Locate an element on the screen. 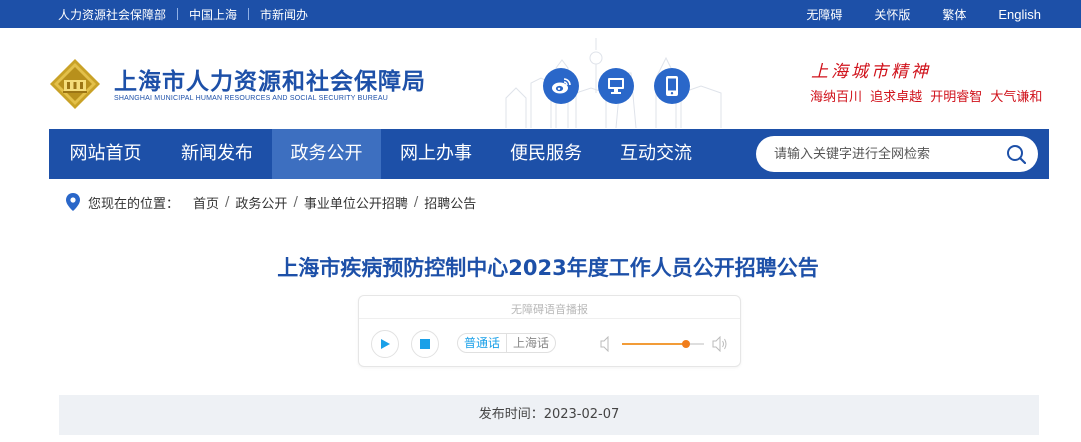 This screenshot has height=442, width=1081. breadcrumb-home: 首页 is located at coordinates (206, 202).